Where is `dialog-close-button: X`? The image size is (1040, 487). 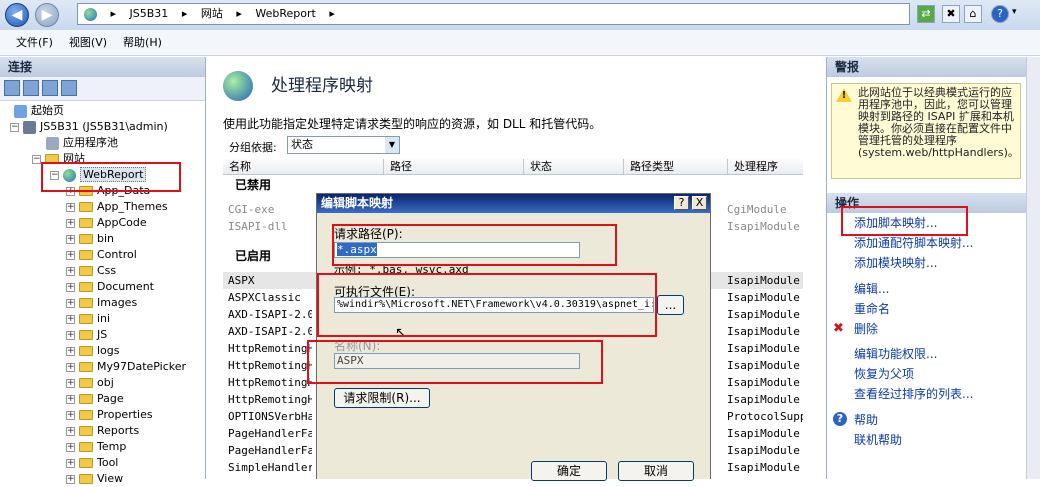
dialog-close-button: X is located at coordinates (699, 203).